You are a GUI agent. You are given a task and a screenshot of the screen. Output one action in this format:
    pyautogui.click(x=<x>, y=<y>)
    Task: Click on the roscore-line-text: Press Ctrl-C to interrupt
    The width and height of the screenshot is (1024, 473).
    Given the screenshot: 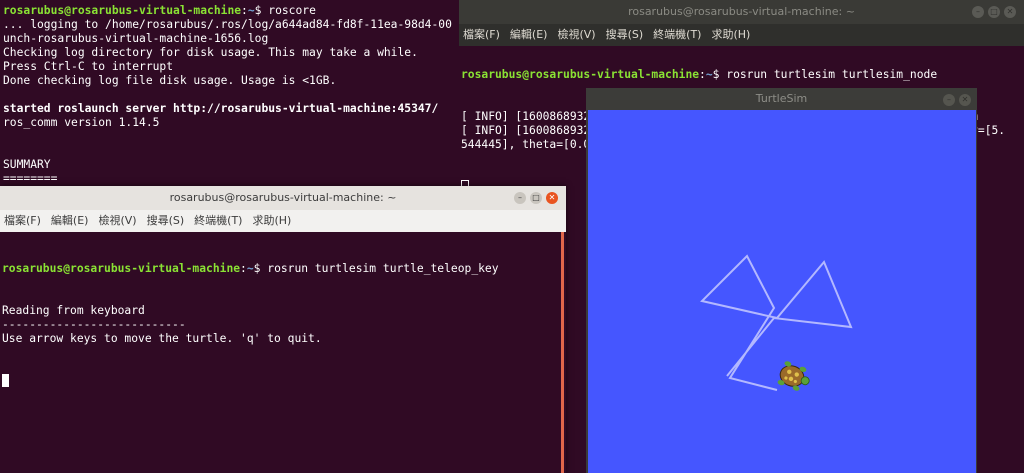 What is the action you would take?
    pyautogui.click(x=88, y=66)
    